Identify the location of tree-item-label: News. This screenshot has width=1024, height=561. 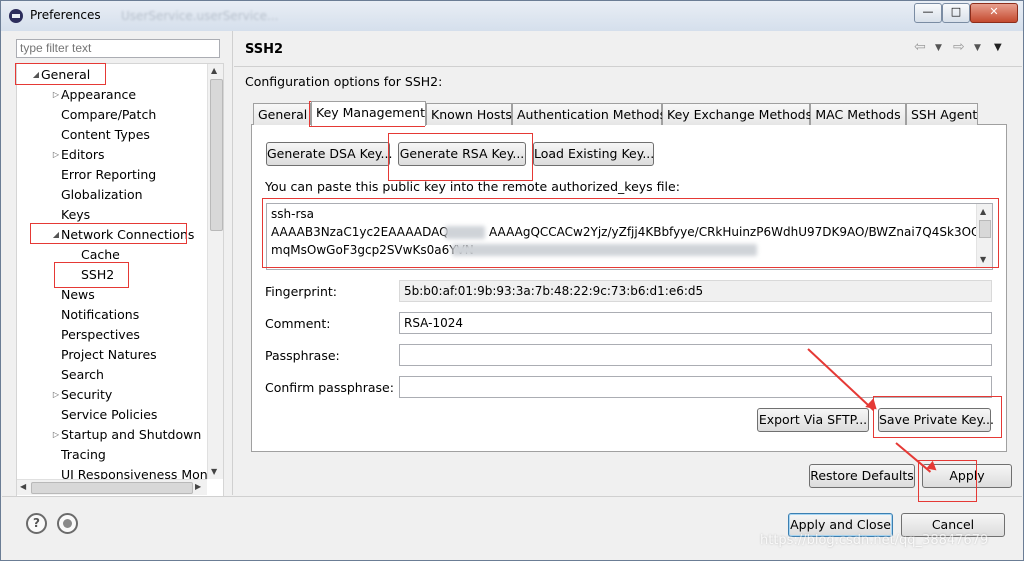
(78, 294).